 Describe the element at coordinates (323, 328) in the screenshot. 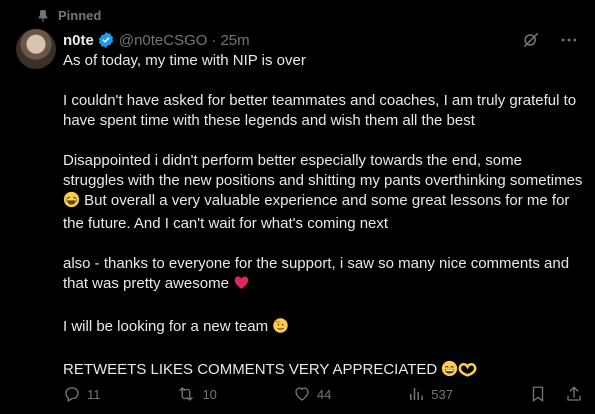

I see `tweet-paragraph-5: I will be looking for a new team` at that location.